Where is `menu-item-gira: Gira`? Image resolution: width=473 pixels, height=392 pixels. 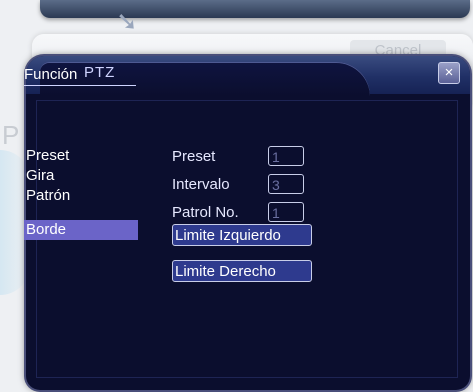 menu-item-gira: Gira is located at coordinates (81, 176).